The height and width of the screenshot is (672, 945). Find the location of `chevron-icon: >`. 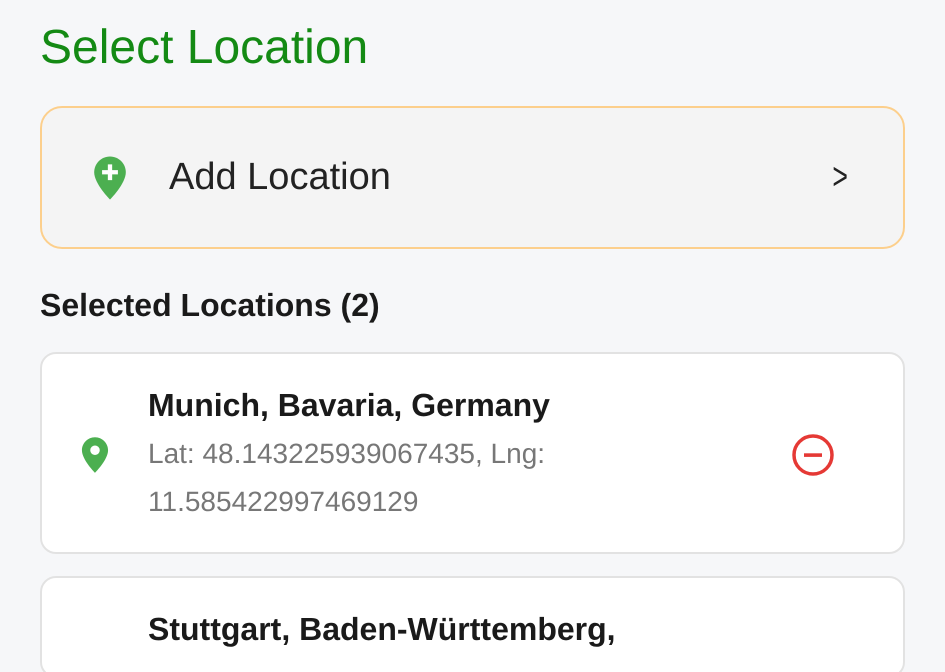

chevron-icon: > is located at coordinates (840, 177).